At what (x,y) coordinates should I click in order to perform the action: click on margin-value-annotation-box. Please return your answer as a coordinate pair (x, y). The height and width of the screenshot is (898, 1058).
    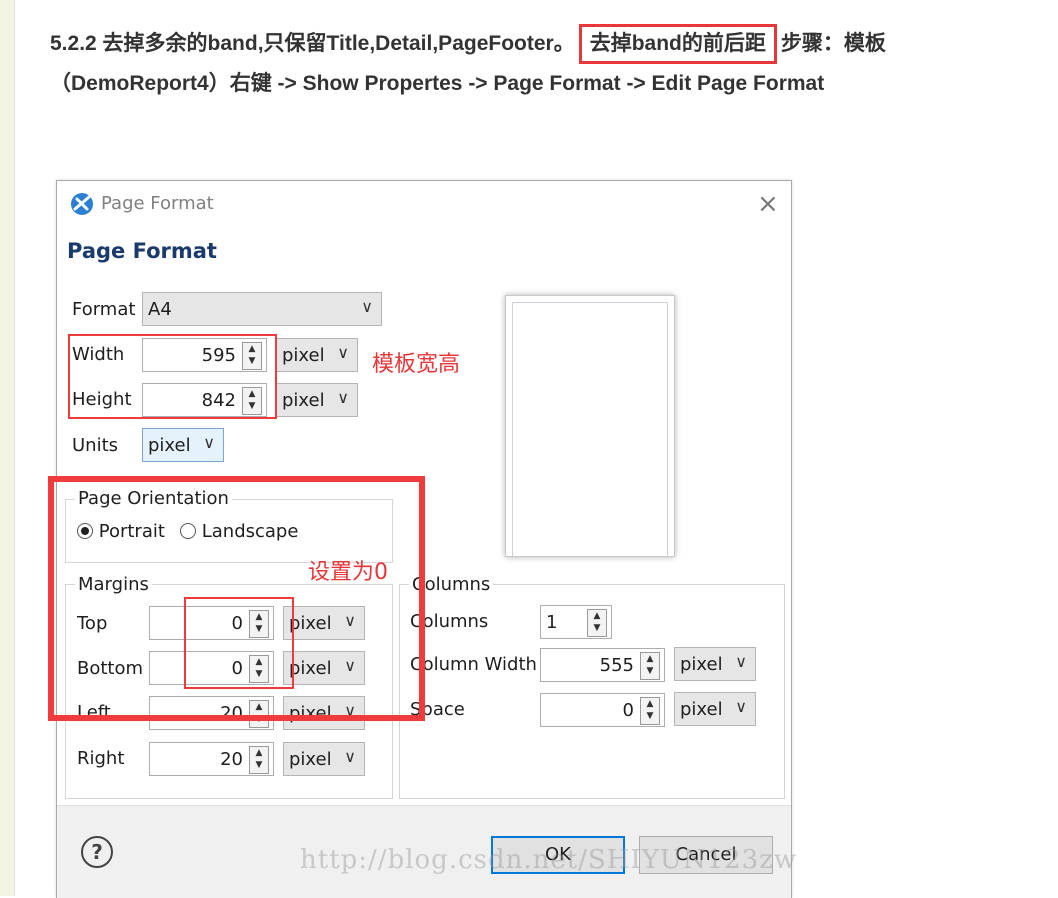
    Looking at the image, I should click on (239, 643).